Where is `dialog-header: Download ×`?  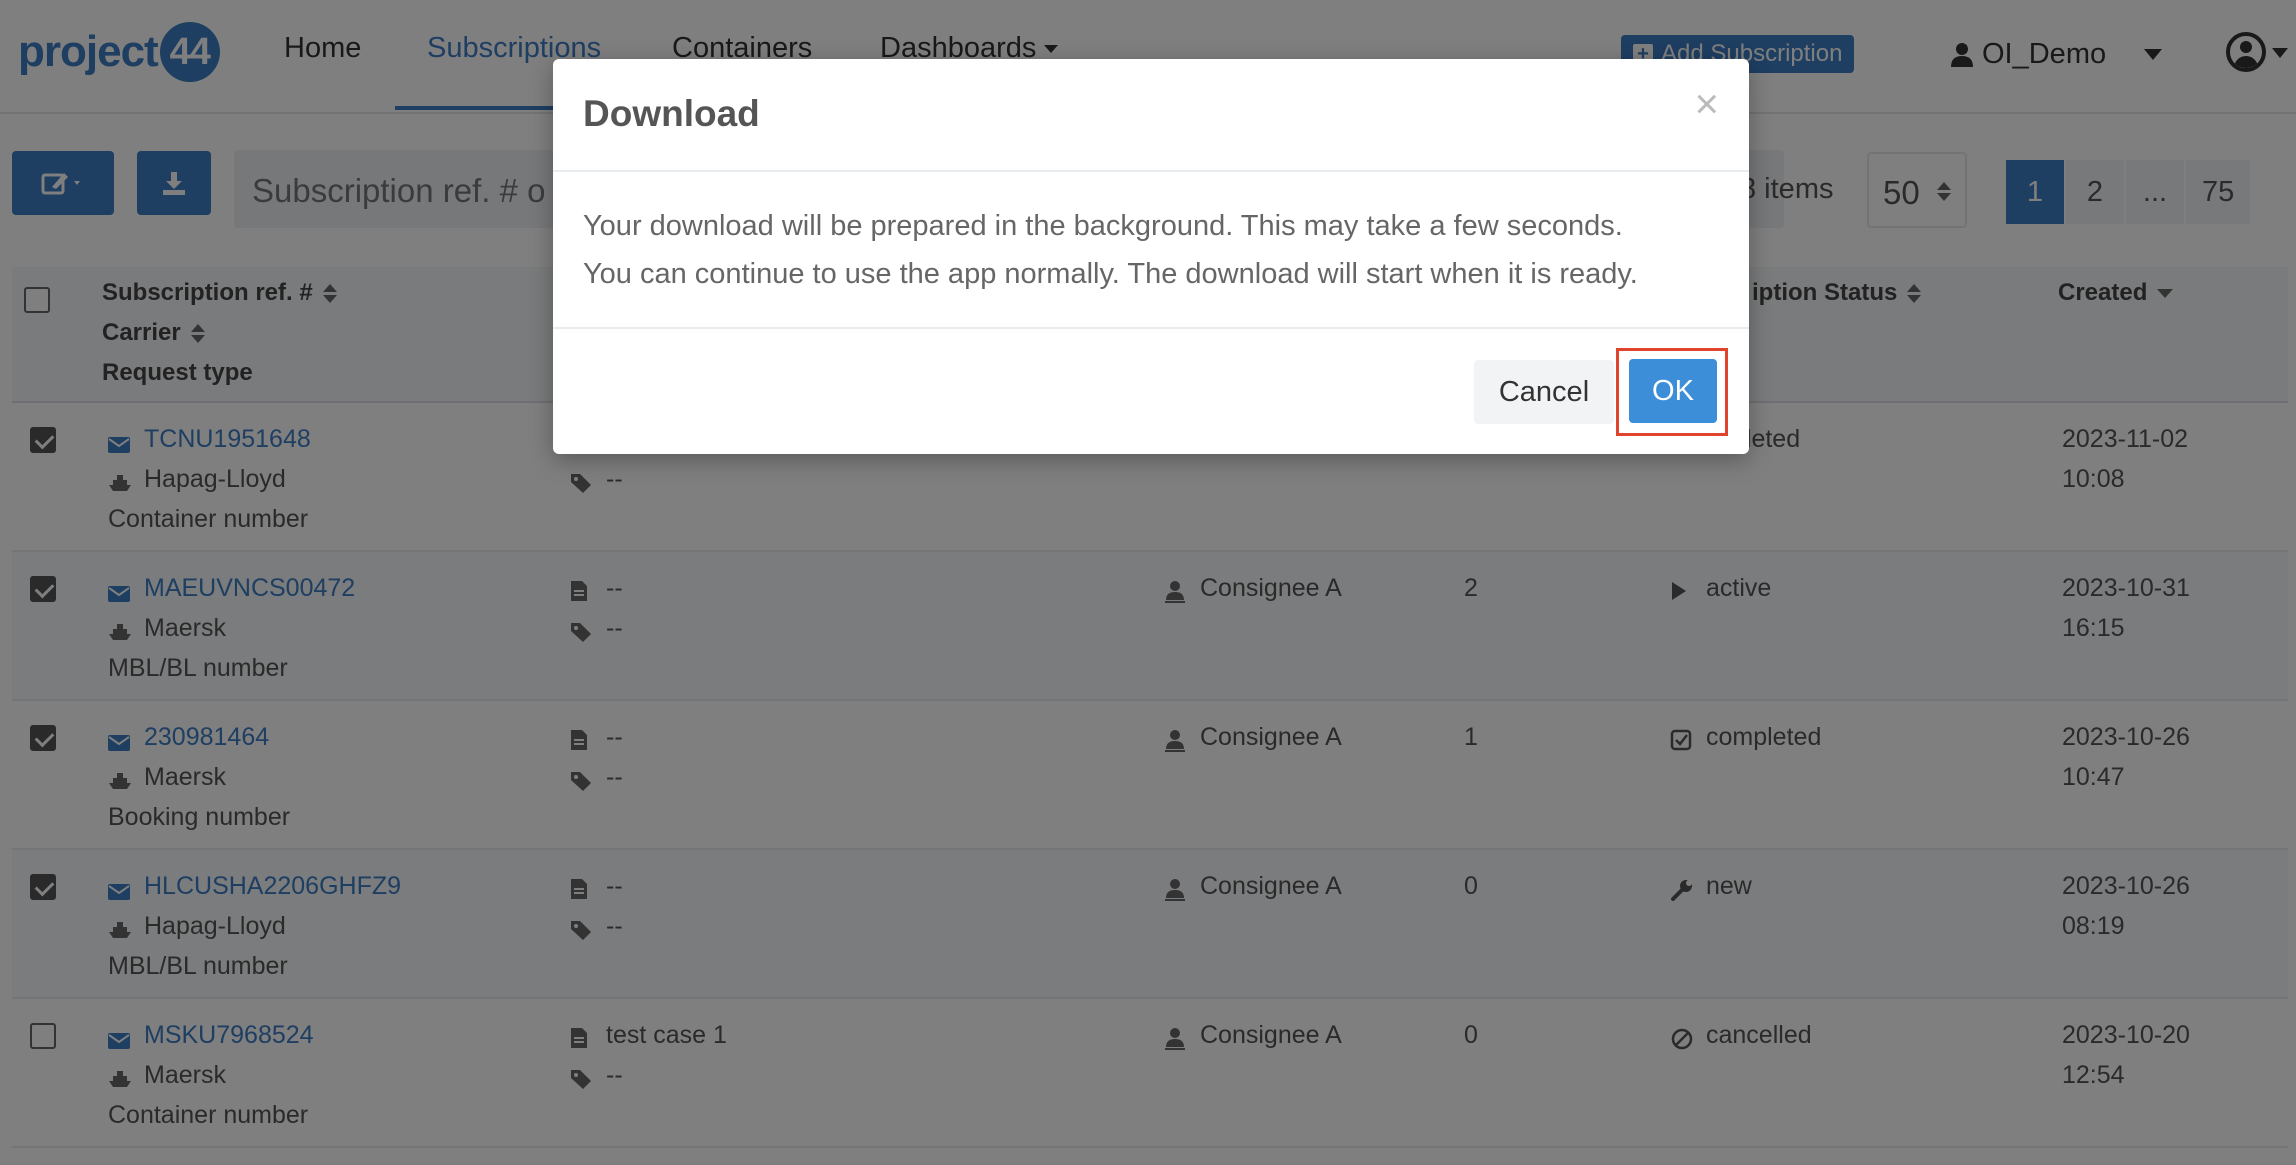 dialog-header: Download × is located at coordinates (1151, 115).